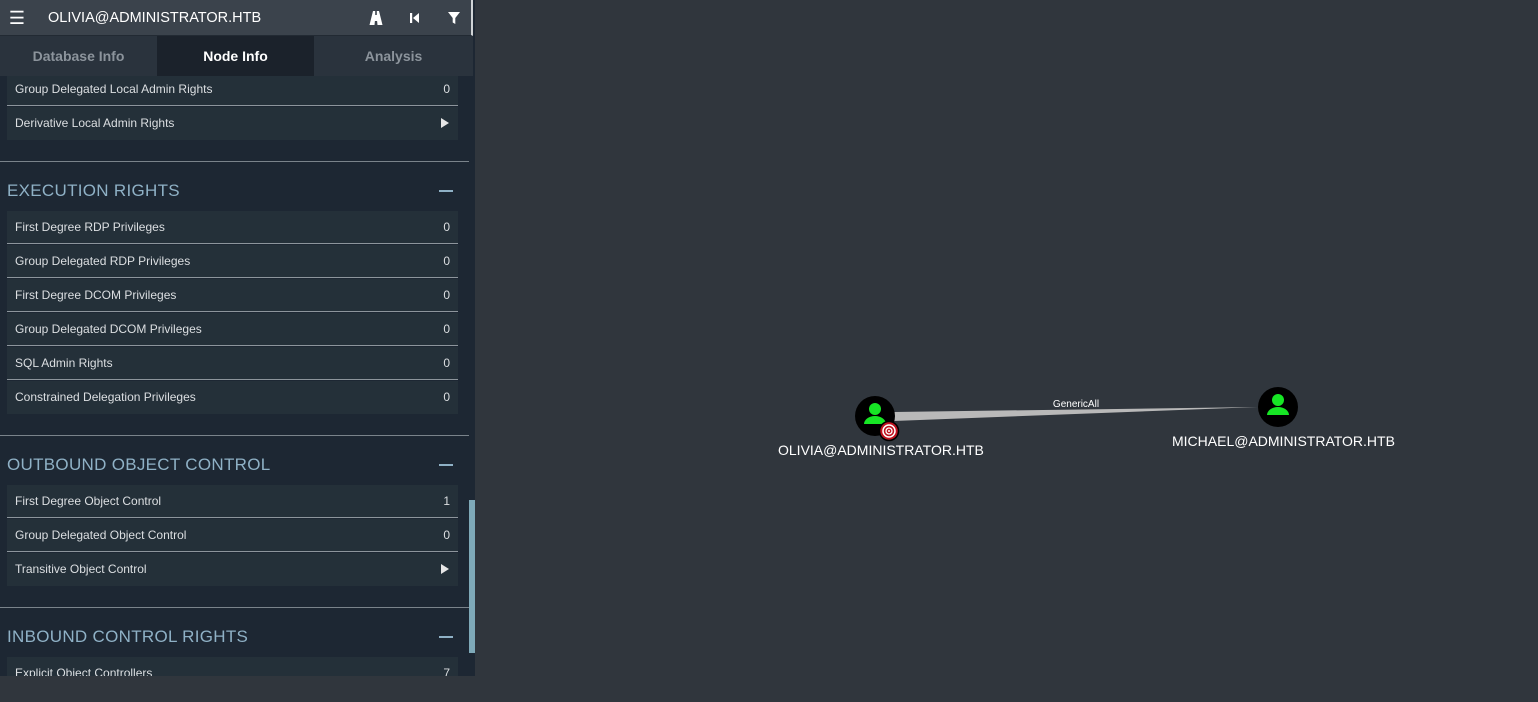 Image resolution: width=1538 pixels, height=702 pixels. Describe the element at coordinates (881, 450) in the screenshot. I see `node-label-olivia: OLIVIA@ADMINISTRATOR.HTB` at that location.